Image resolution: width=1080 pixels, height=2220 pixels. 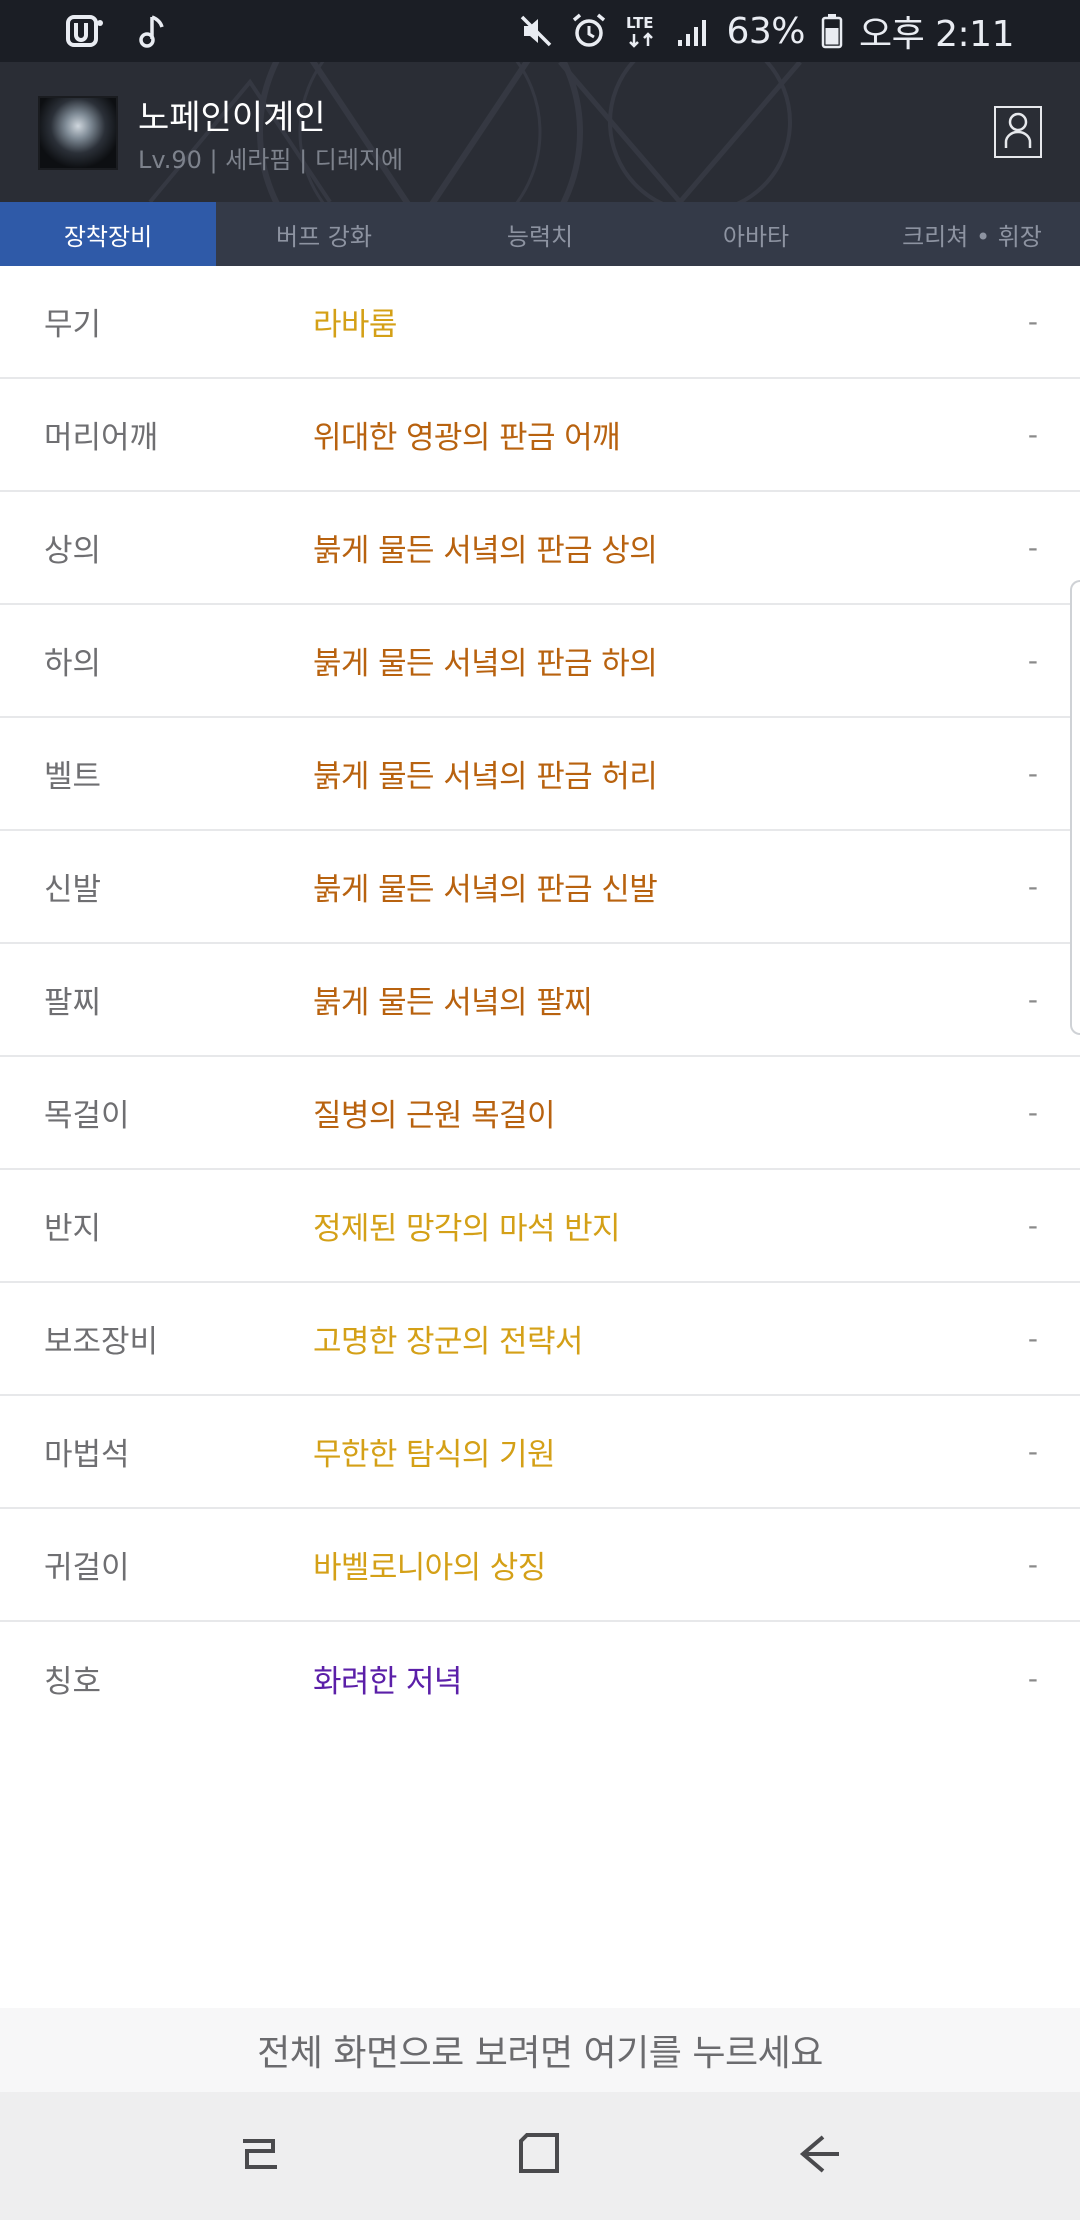 I want to click on character-info: Lv.90 | 세라핌 | 디레지에, so click(x=271, y=160).